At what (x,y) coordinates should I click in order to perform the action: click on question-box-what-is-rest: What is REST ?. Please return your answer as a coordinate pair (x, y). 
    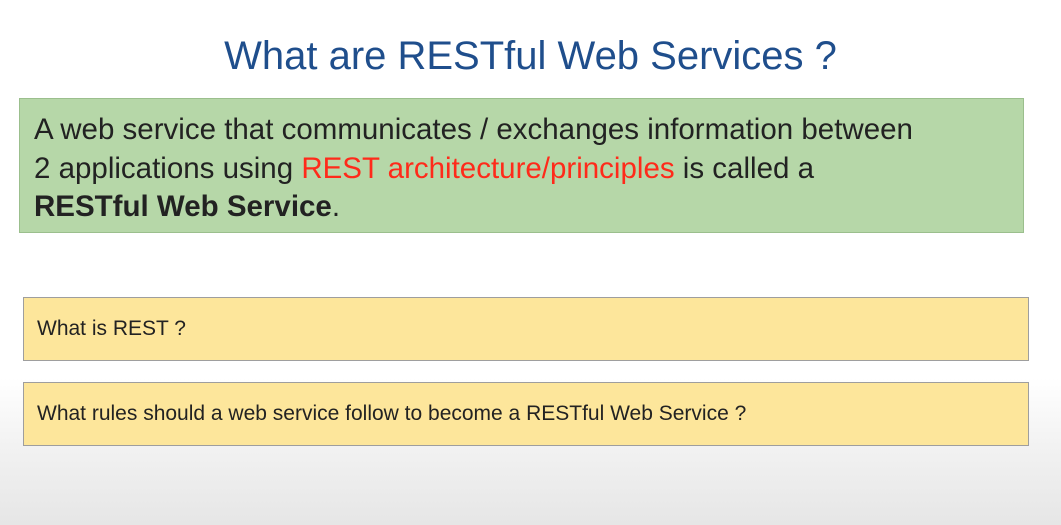
    Looking at the image, I should click on (526, 329).